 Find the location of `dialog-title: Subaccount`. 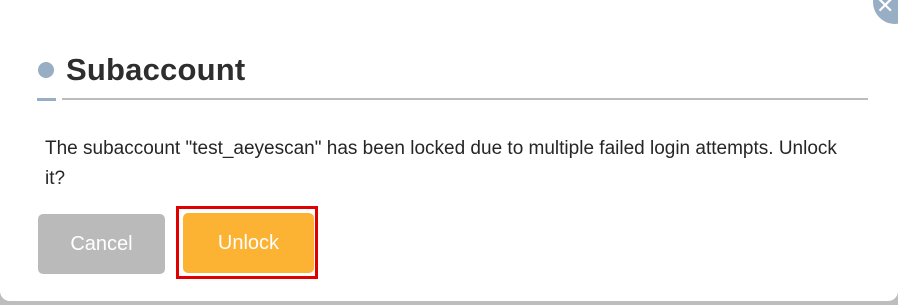

dialog-title: Subaccount is located at coordinates (156, 69).